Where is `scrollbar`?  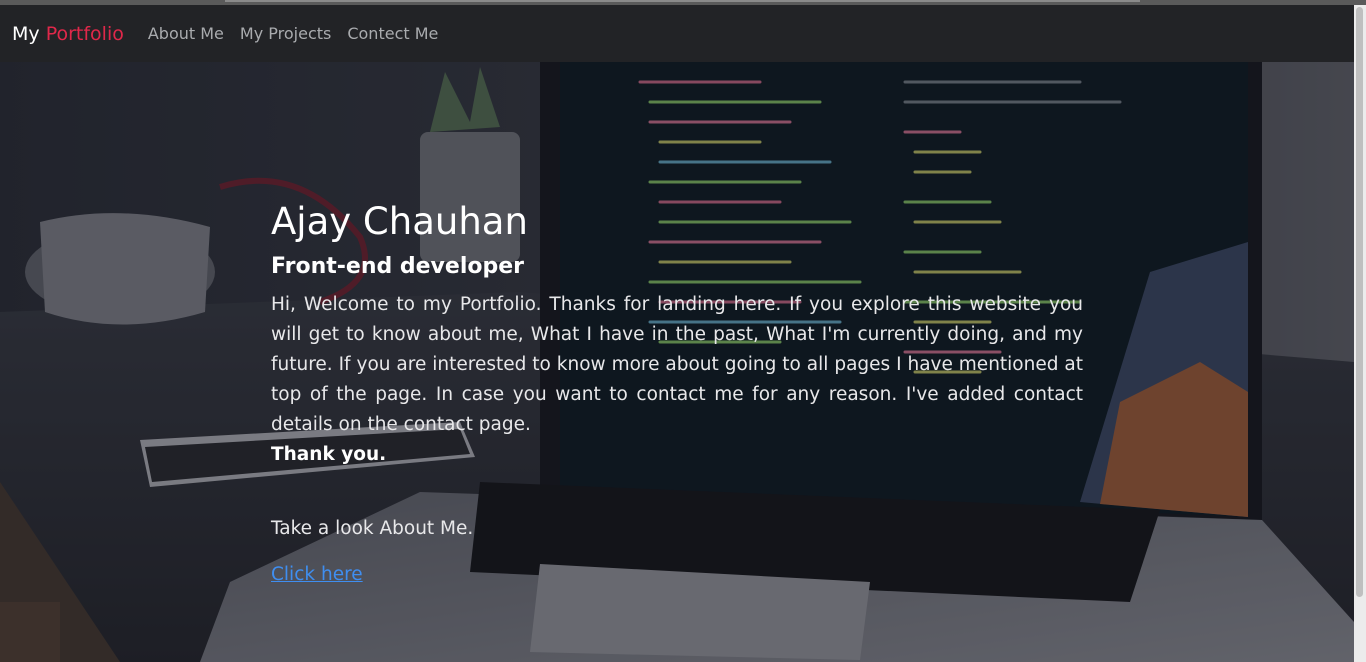
scrollbar is located at coordinates (1360, 333).